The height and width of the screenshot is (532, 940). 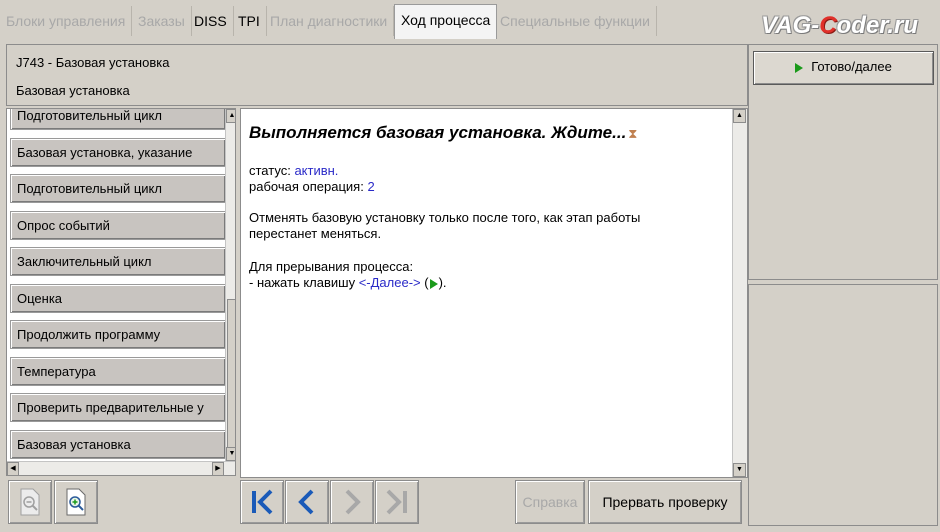 What do you see at coordinates (851, 66) in the screenshot?
I see `done-next-label: Готово/далее` at bounding box center [851, 66].